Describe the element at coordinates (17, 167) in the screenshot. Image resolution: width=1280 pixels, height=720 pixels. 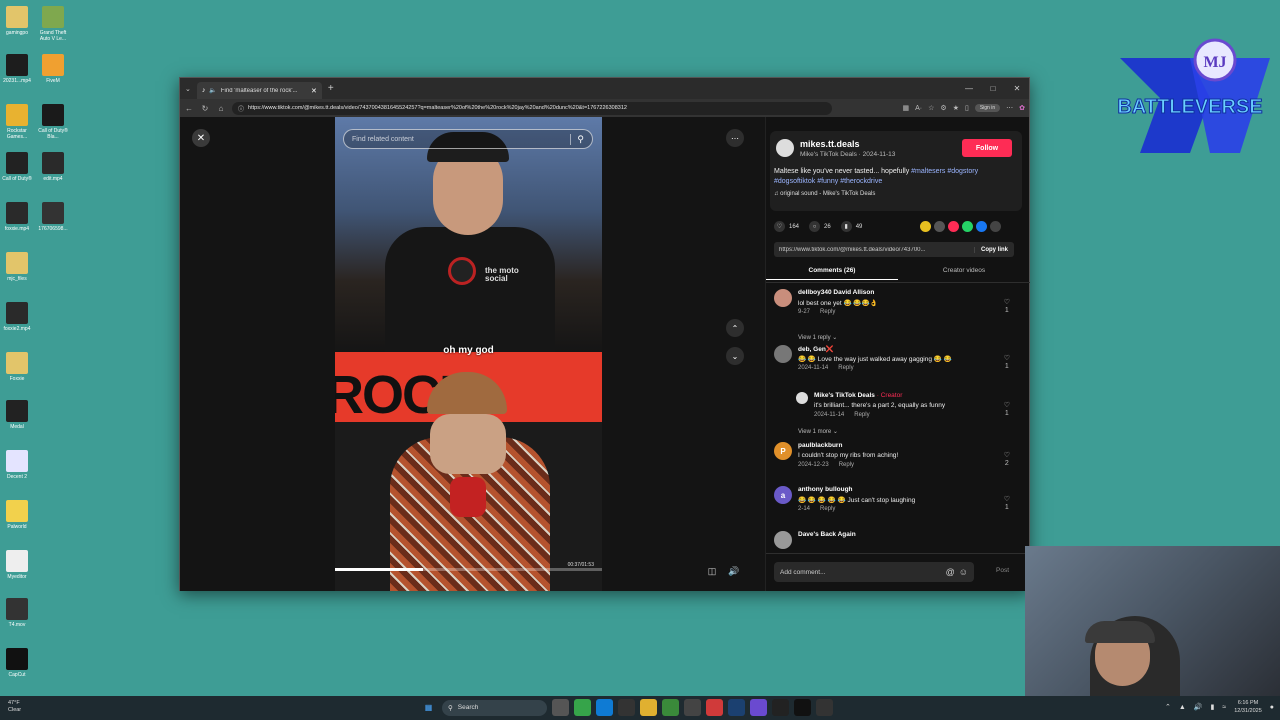
I see `desktop-icon: Call of Duty®` at that location.